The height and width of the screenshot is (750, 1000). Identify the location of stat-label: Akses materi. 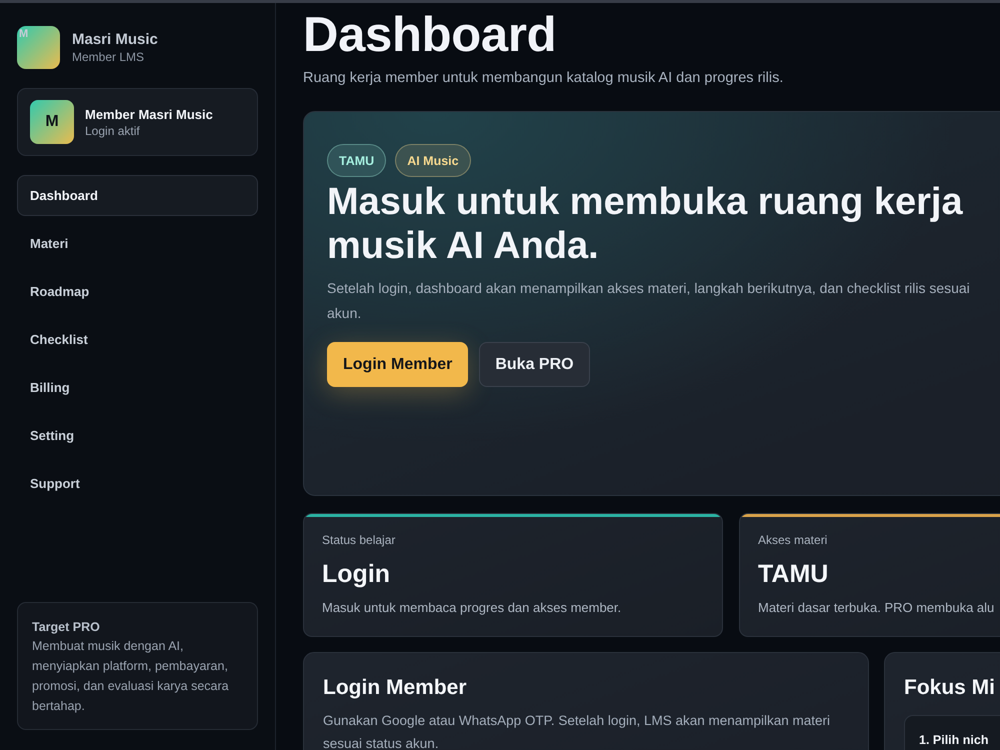
(793, 540).